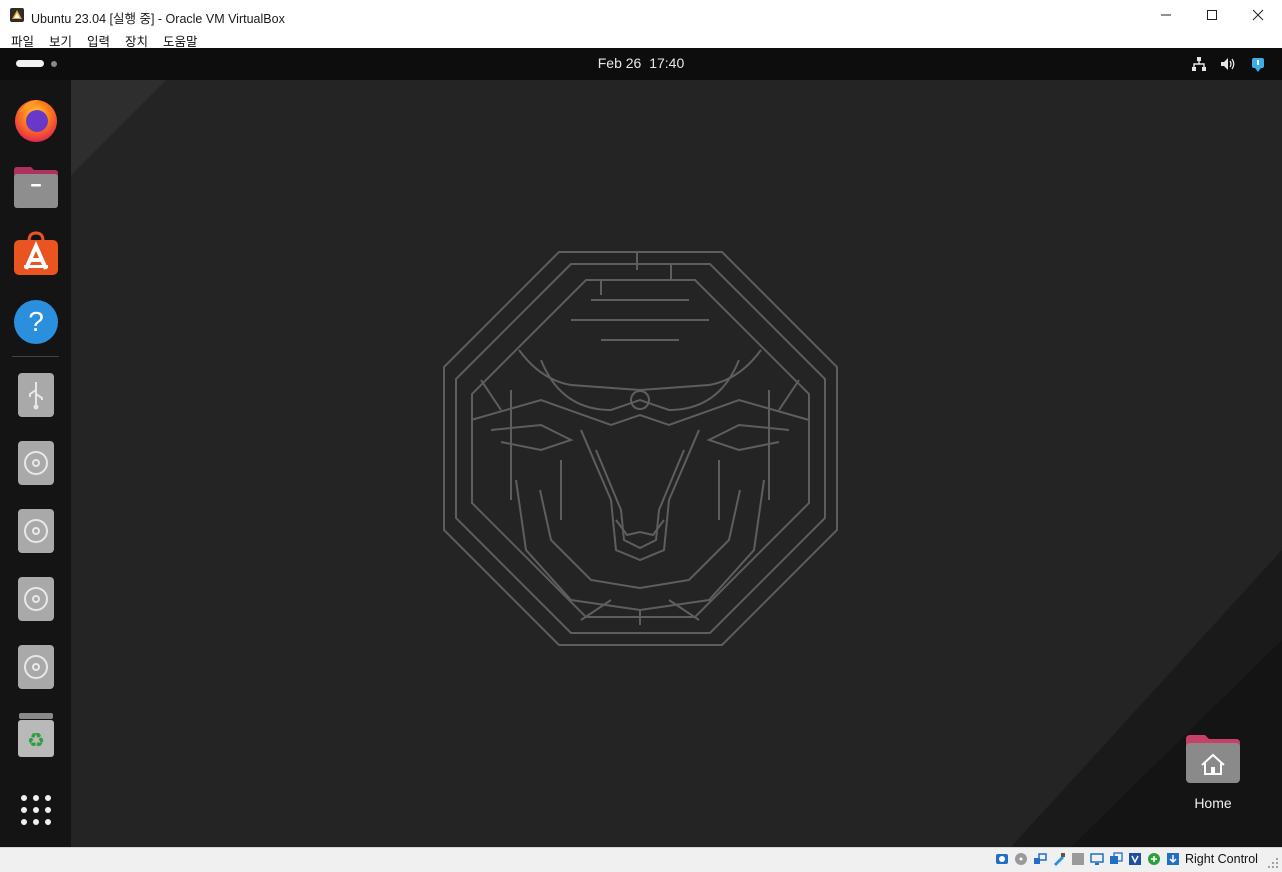 The height and width of the screenshot is (872, 1282). What do you see at coordinates (641, 859) in the screenshot?
I see `status-bar: Right Control` at bounding box center [641, 859].